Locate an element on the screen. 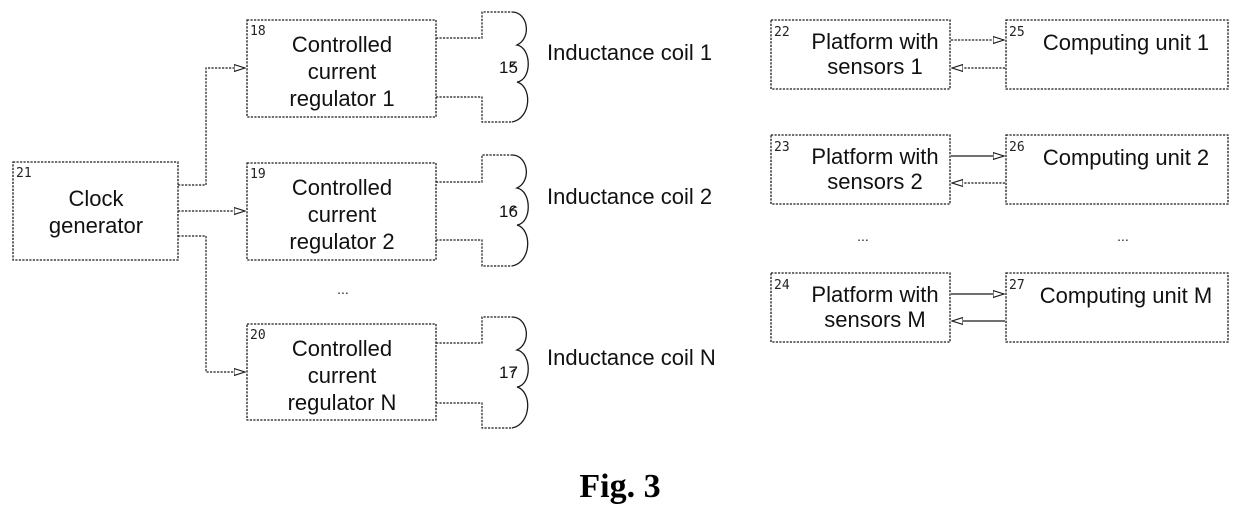 The height and width of the screenshot is (516, 1240). block-label-line: regulator 1 is located at coordinates (341, 98).